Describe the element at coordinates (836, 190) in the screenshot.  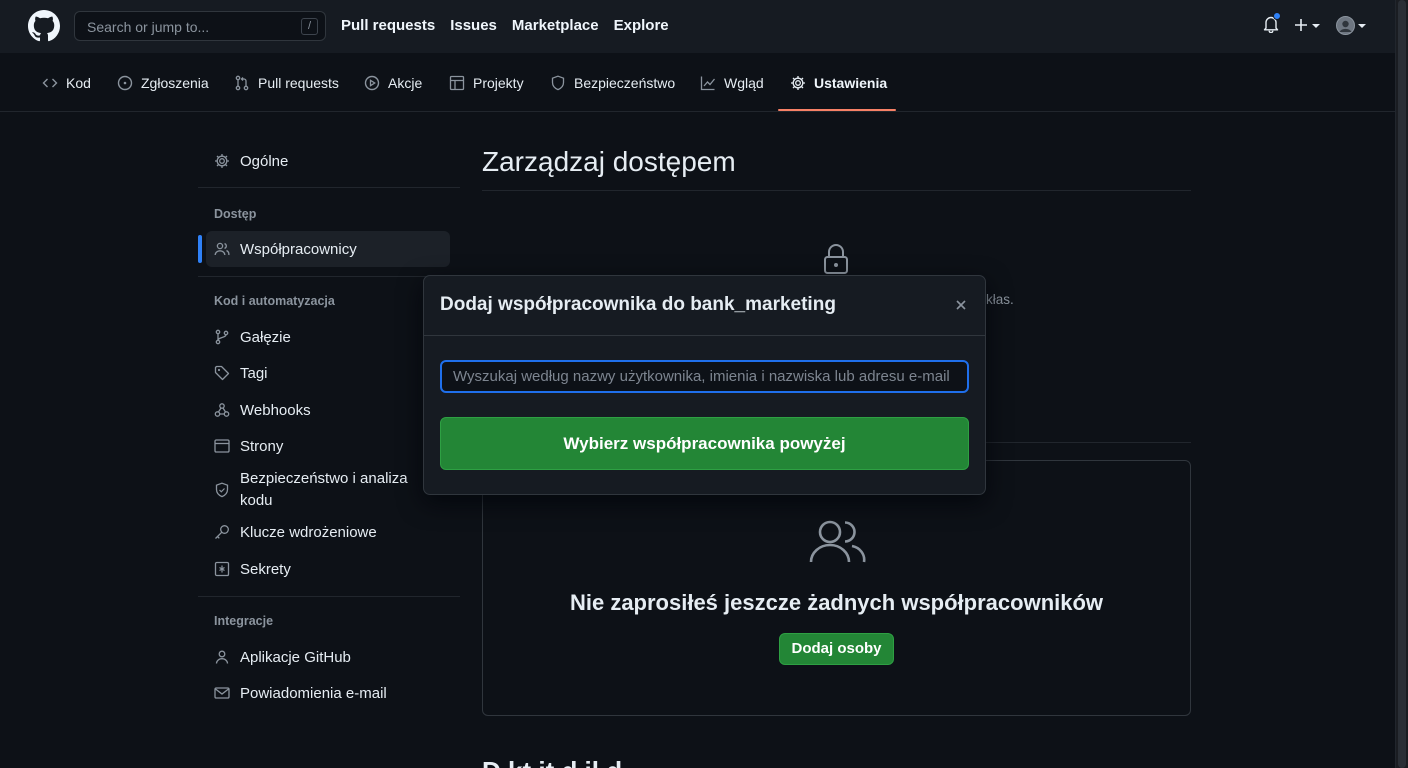
I see `title-divider` at that location.